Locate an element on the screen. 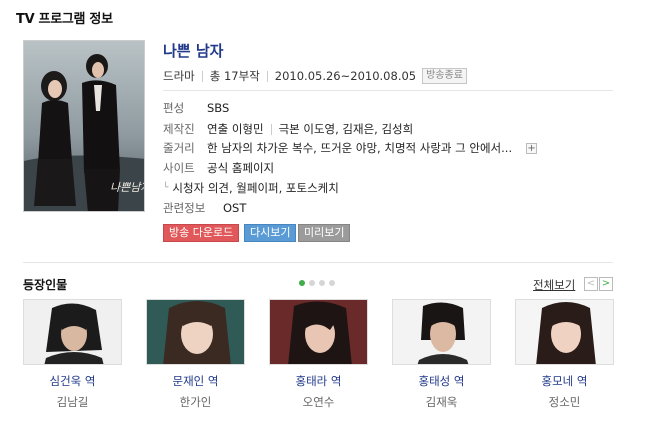  cast-card: 심건욱 역 김남길 is located at coordinates (72, 354).